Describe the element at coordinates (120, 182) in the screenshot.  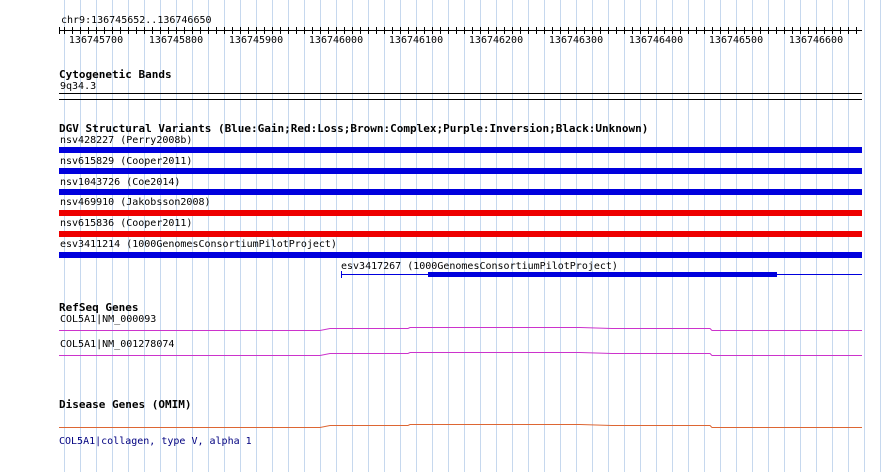
I see `dgv-variant-label: nsv1043726 (Coe2014)` at that location.